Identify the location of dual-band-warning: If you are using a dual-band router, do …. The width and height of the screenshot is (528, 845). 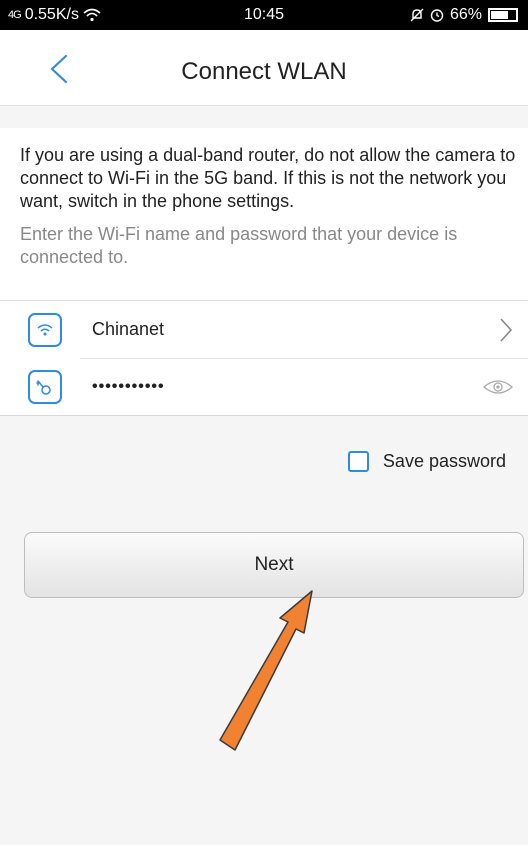
(268, 178).